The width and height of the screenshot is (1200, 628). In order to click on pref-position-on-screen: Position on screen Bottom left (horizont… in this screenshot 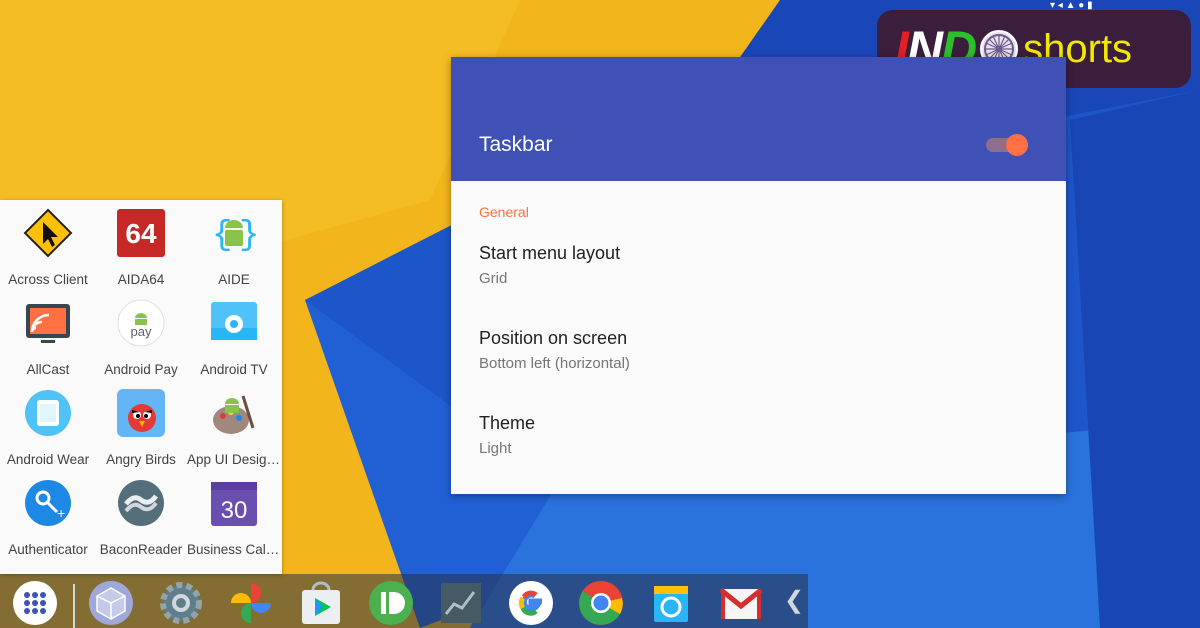, I will do `click(758, 368)`.